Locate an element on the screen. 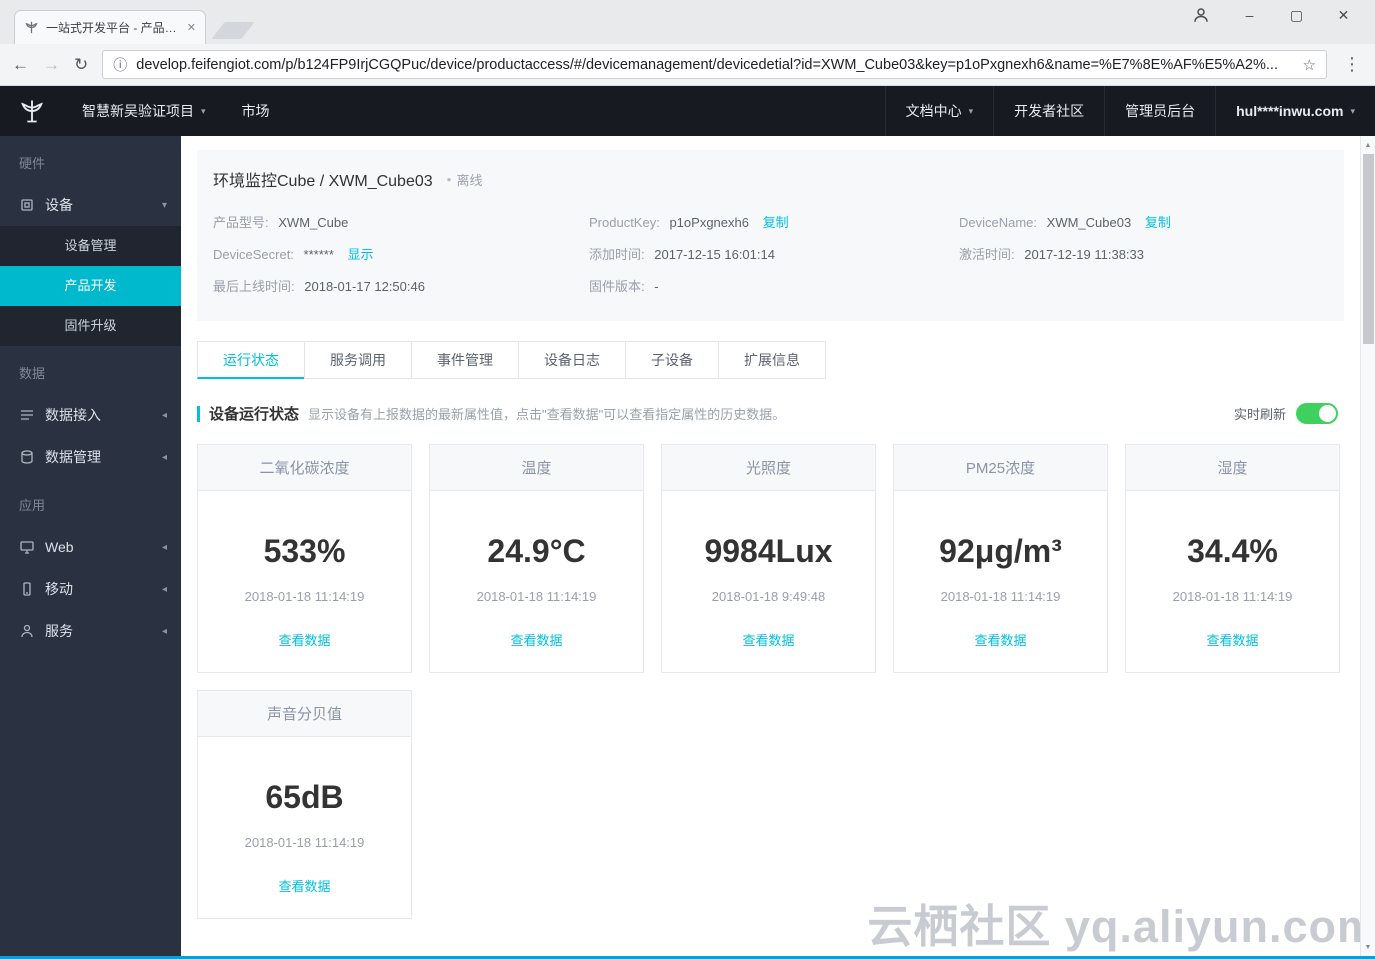 The image size is (1375, 959). field-last-online: 最后上线时间: 2018-01-17 12:50:46 is located at coordinates (401, 285).